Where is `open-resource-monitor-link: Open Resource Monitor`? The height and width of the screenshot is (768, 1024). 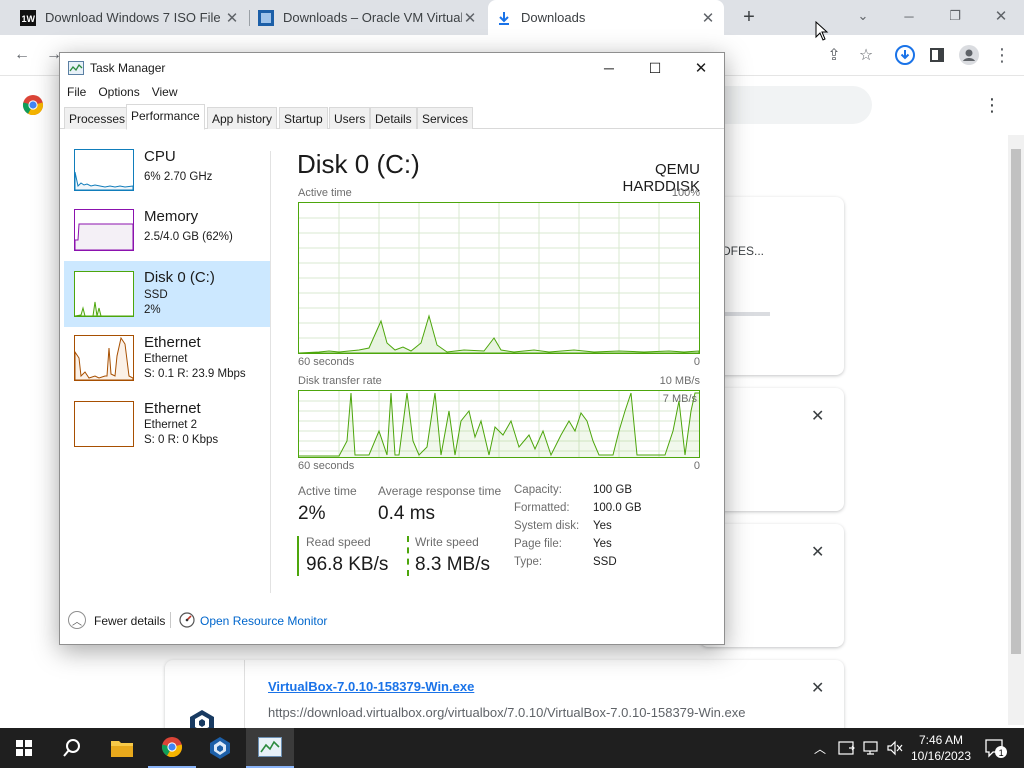
open-resource-monitor-link: Open Resource Monitor is located at coordinates (263, 621).